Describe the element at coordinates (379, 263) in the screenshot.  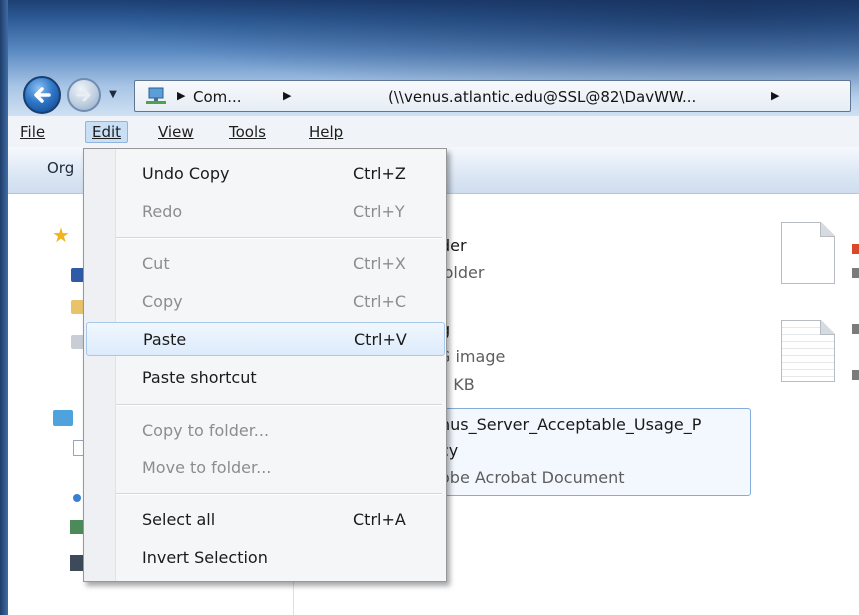
I see `menu-item-shortcut: Ctrl+X` at that location.